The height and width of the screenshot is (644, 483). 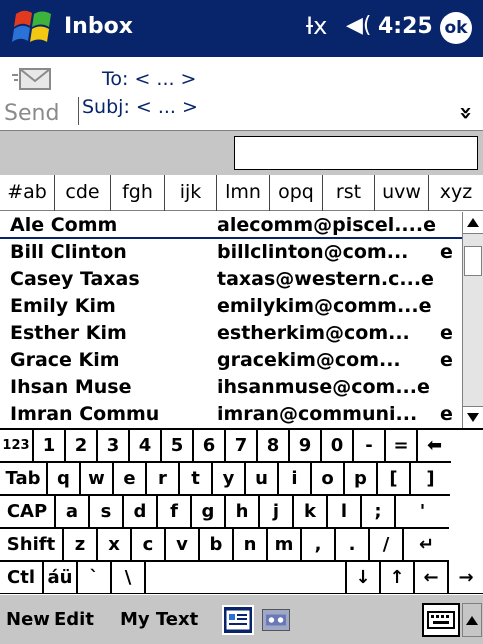 What do you see at coordinates (231, 279) in the screenshot?
I see `contact-row: Casey Taxas taxas@western.c...e` at bounding box center [231, 279].